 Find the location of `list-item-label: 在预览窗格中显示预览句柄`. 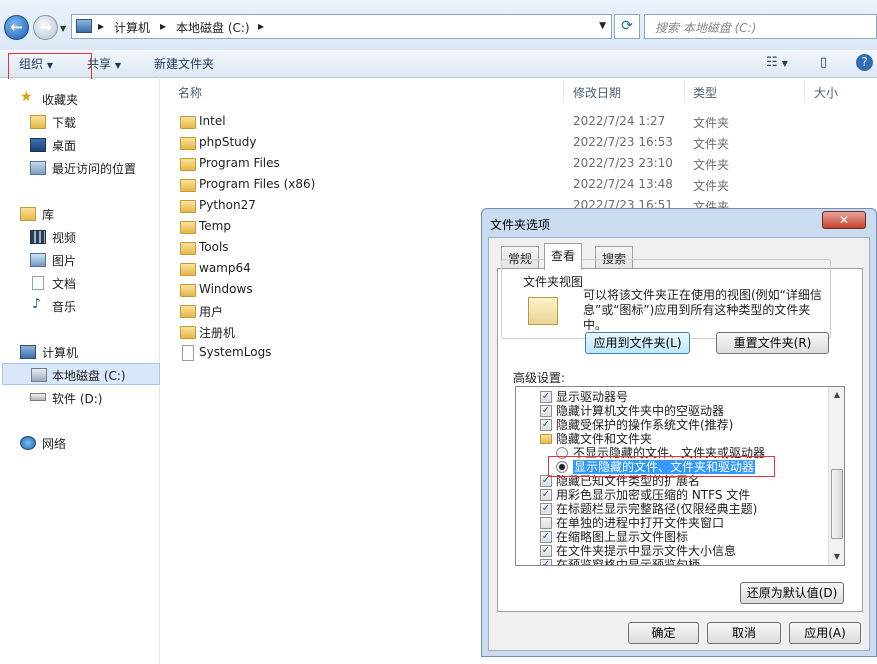

list-item-label: 在预览窗格中显示预览句柄 is located at coordinates (628, 562).